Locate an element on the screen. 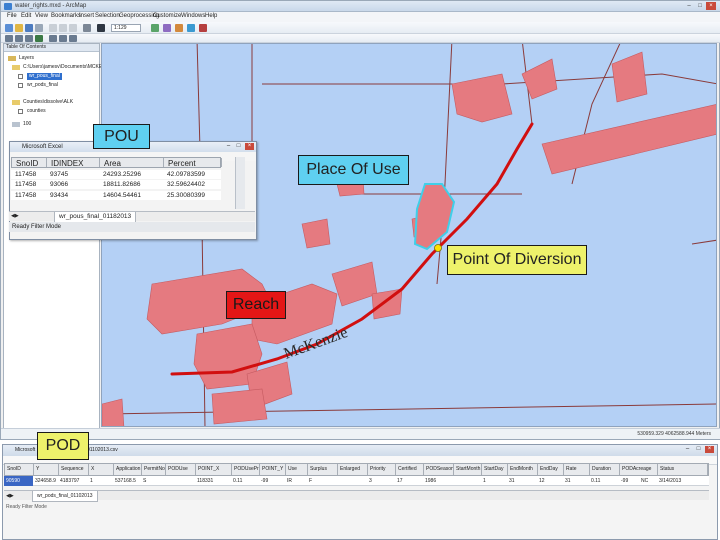 Image resolution: width=720 pixels, height=540 pixels. title-bar: water_rights.mxd - ArcMap – □ × is located at coordinates (360, 6).